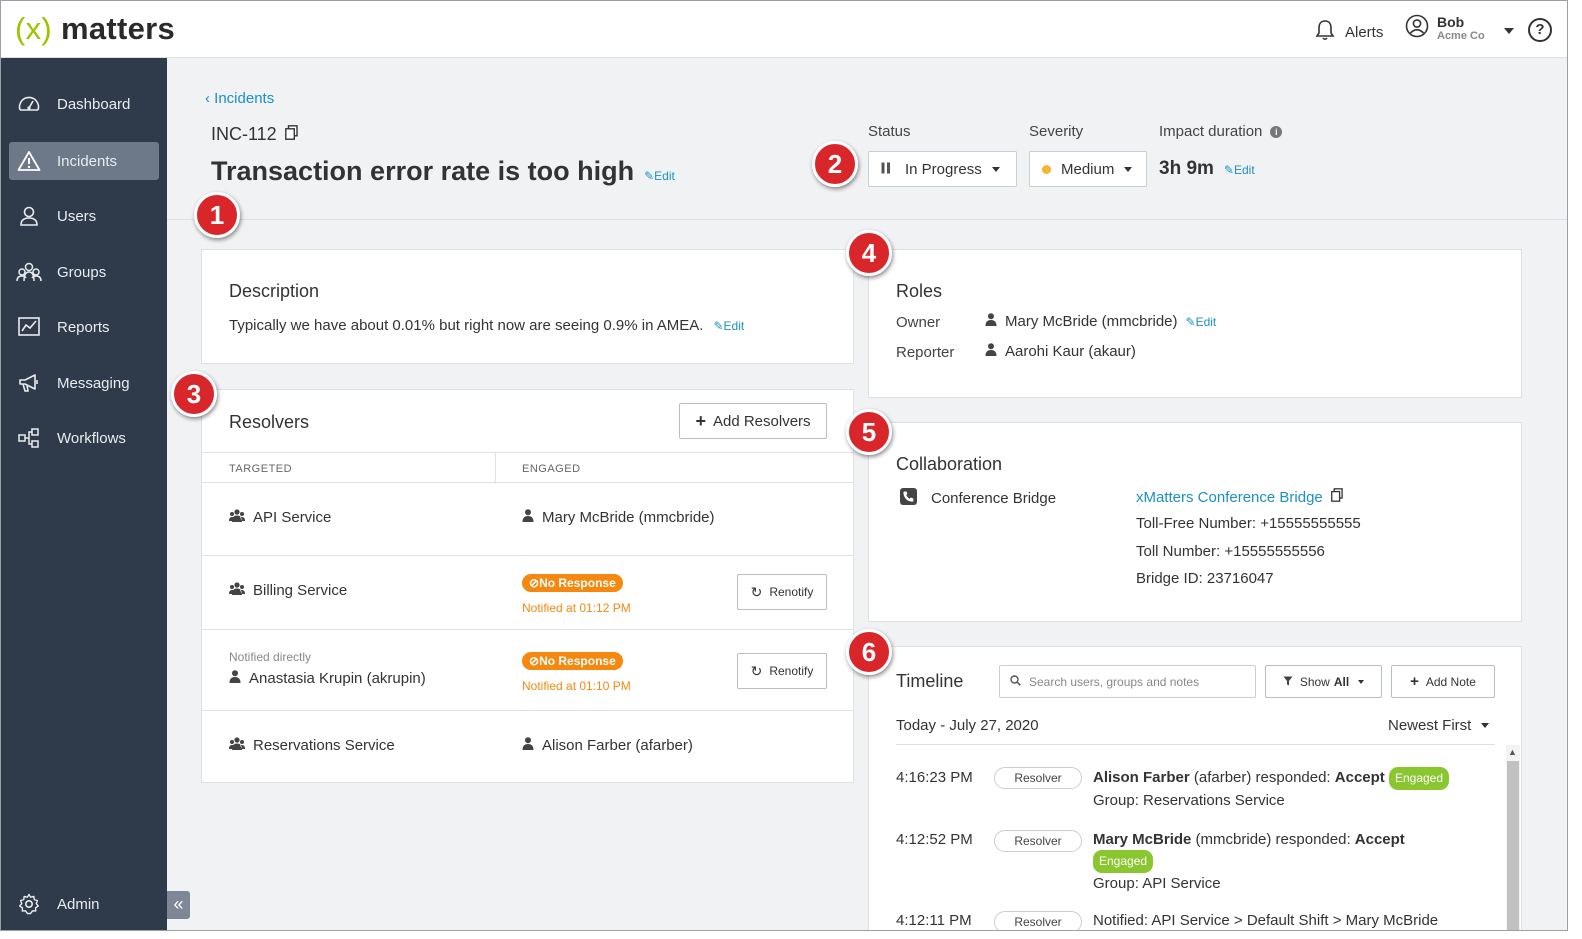  Describe the element at coordinates (1451, 22) in the screenshot. I see `user-name: Bob` at that location.